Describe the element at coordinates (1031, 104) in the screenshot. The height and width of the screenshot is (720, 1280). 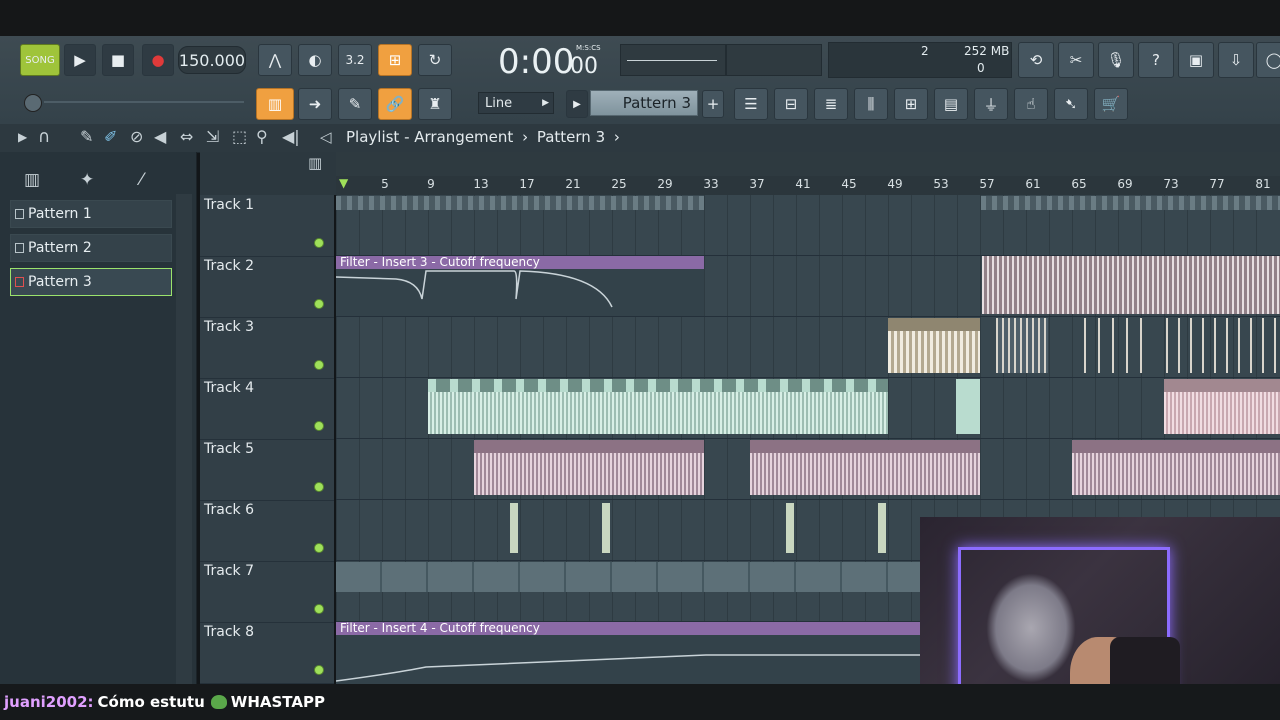
I see `touch-controller-button: ☝` at that location.